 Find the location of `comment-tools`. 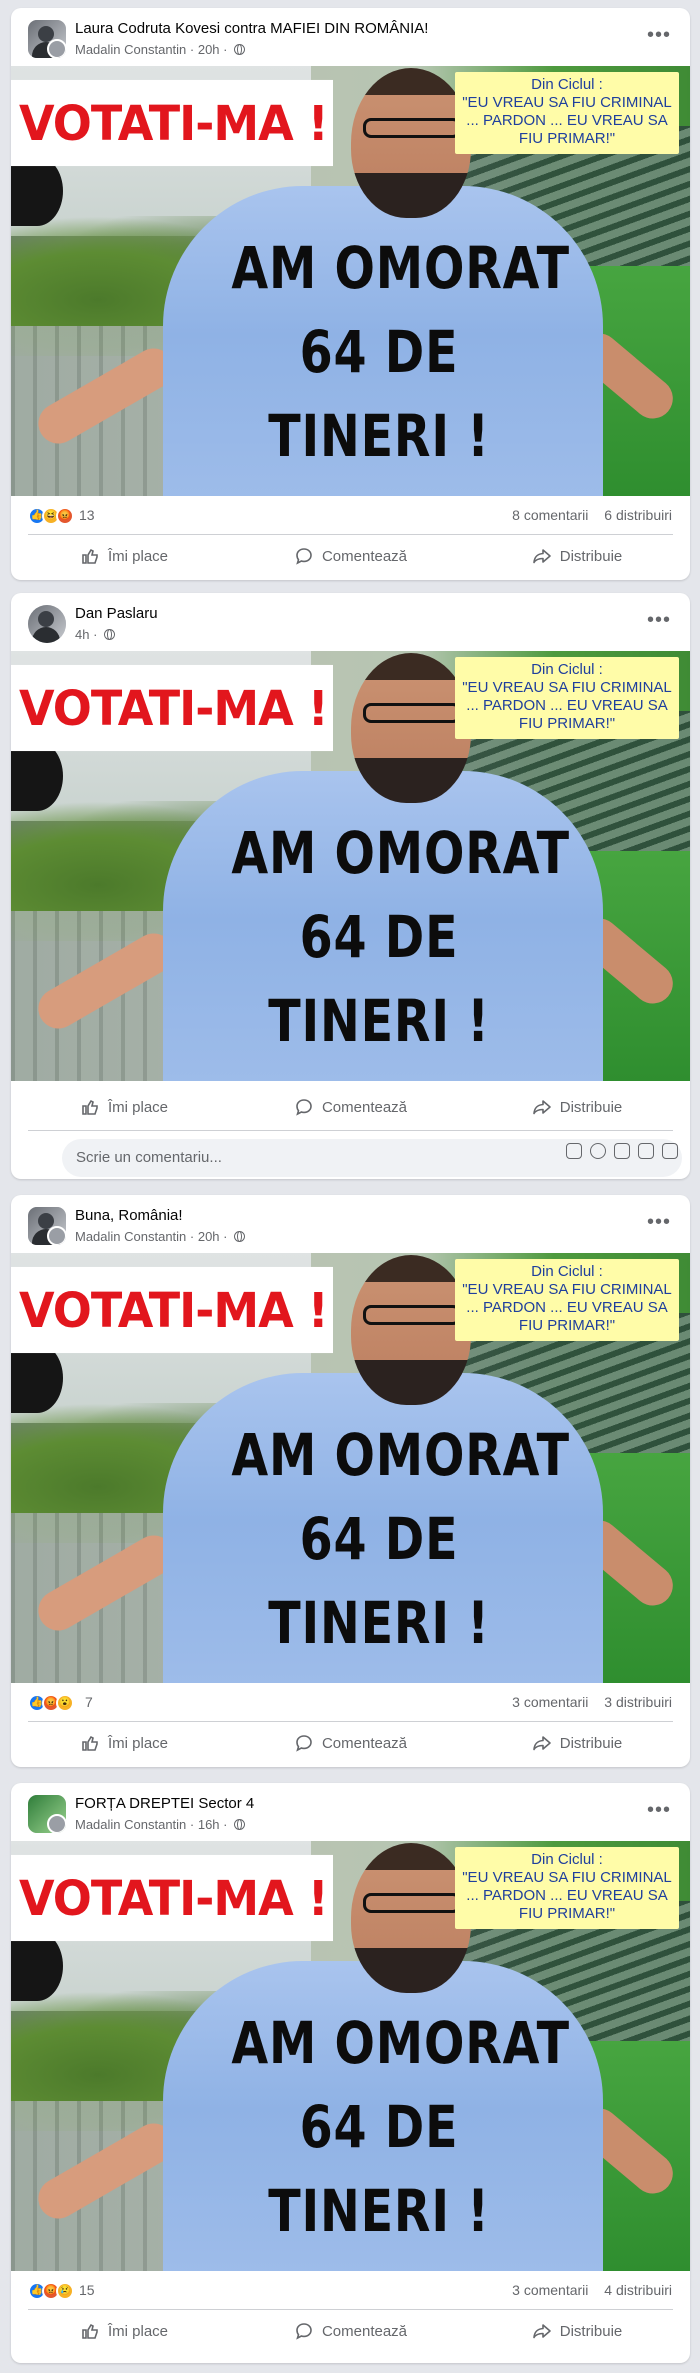

comment-tools is located at coordinates (622, 1151).